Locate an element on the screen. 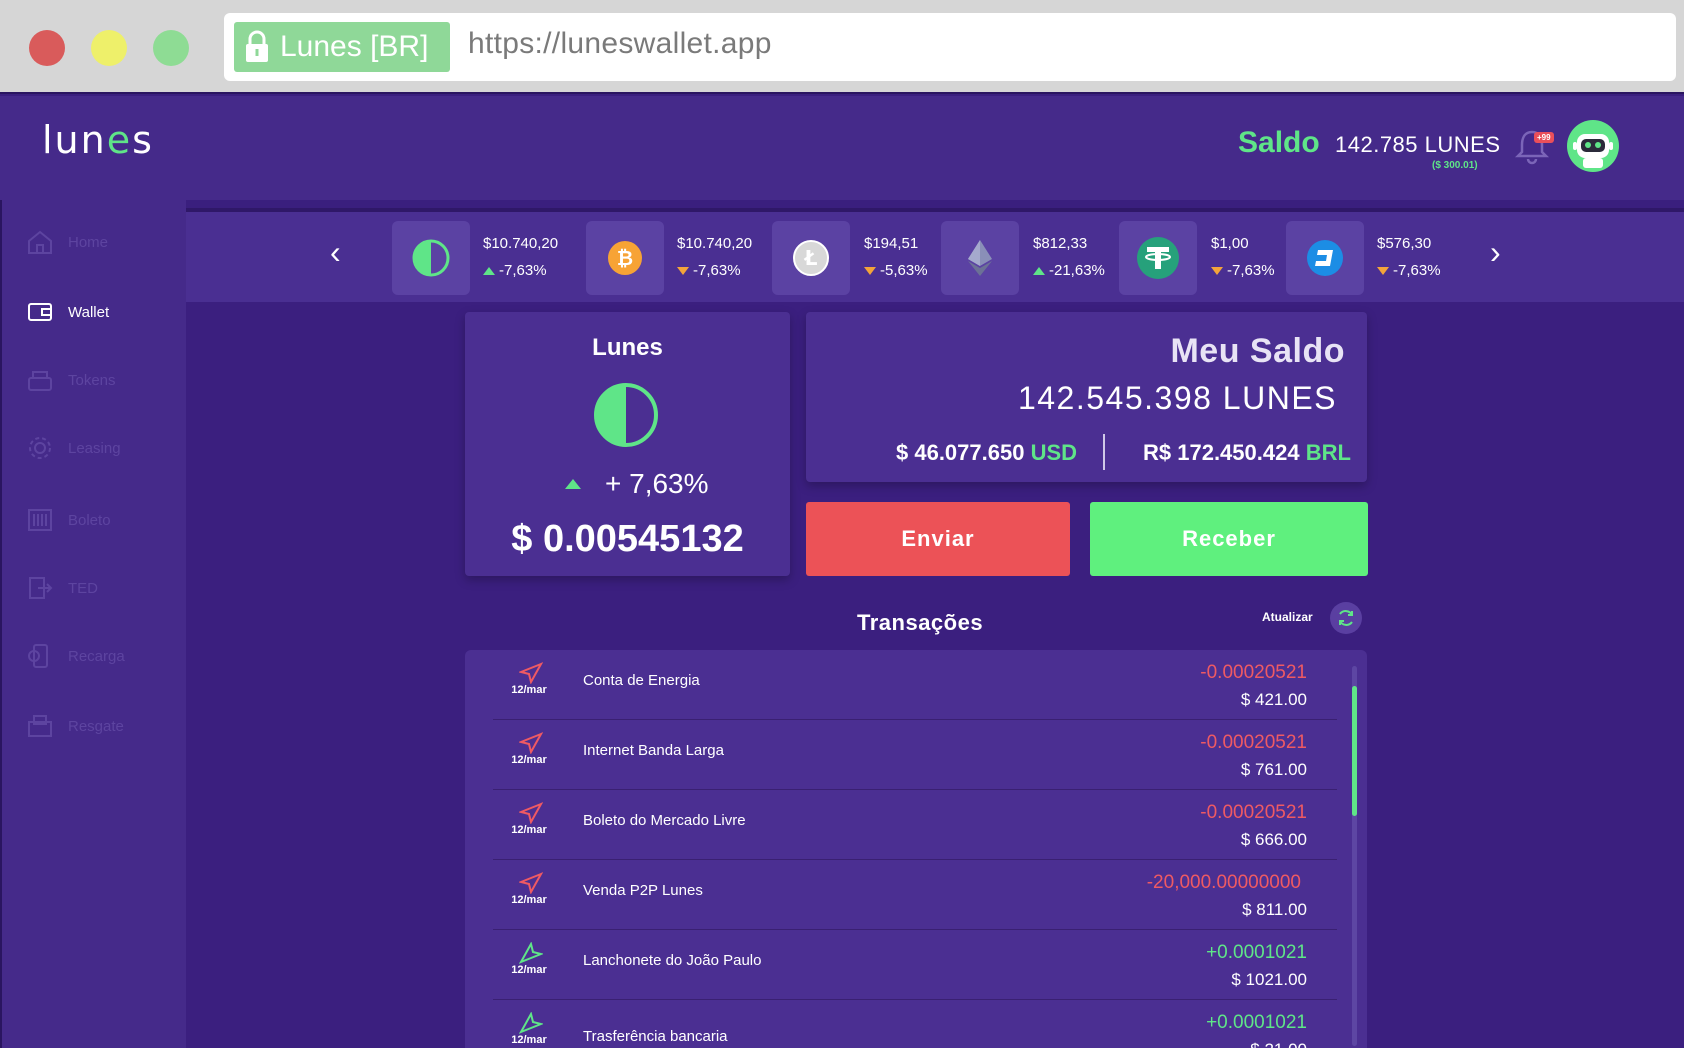 The image size is (1684, 1048). lunes-logo: lunes is located at coordinates (98, 140).